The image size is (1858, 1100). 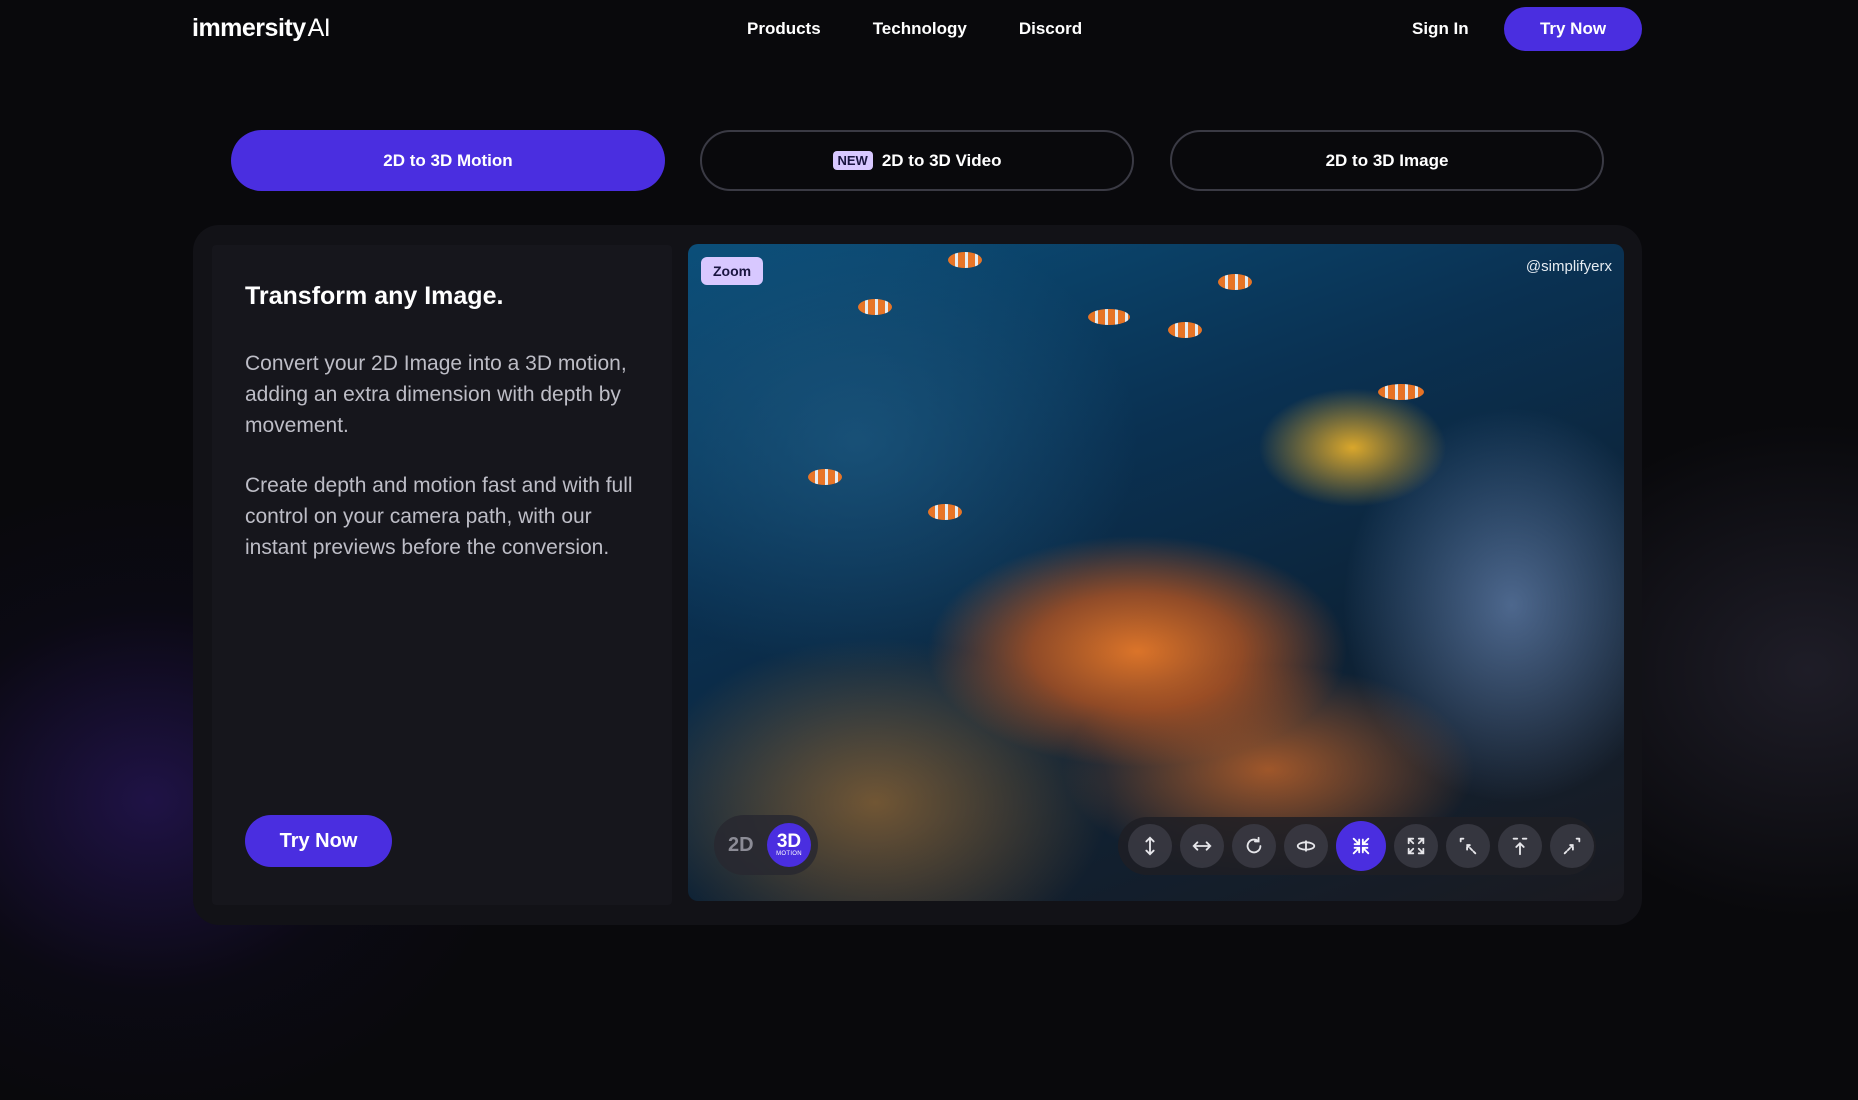 I want to click on tab-label: 2D to 3D Motion, so click(x=448, y=160).